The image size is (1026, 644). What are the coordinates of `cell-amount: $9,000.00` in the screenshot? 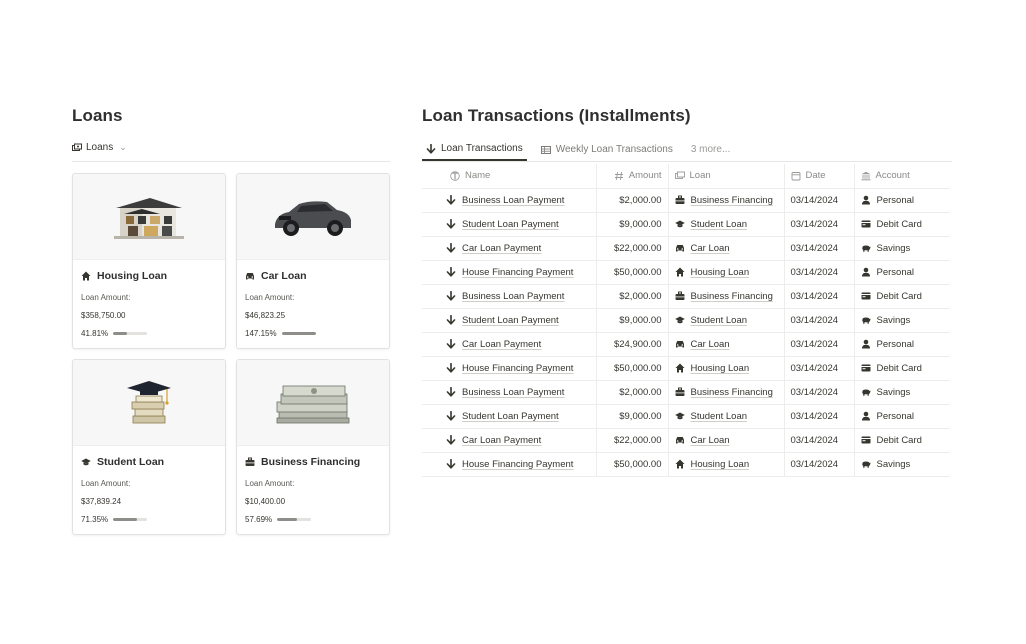 It's located at (632, 320).